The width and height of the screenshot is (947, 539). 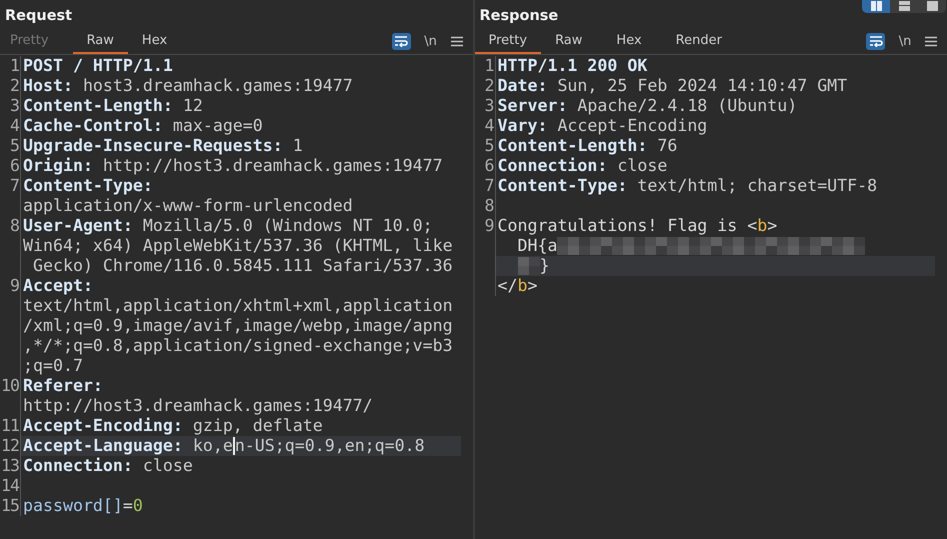 I want to click on code-text: 0, so click(x=137, y=506).